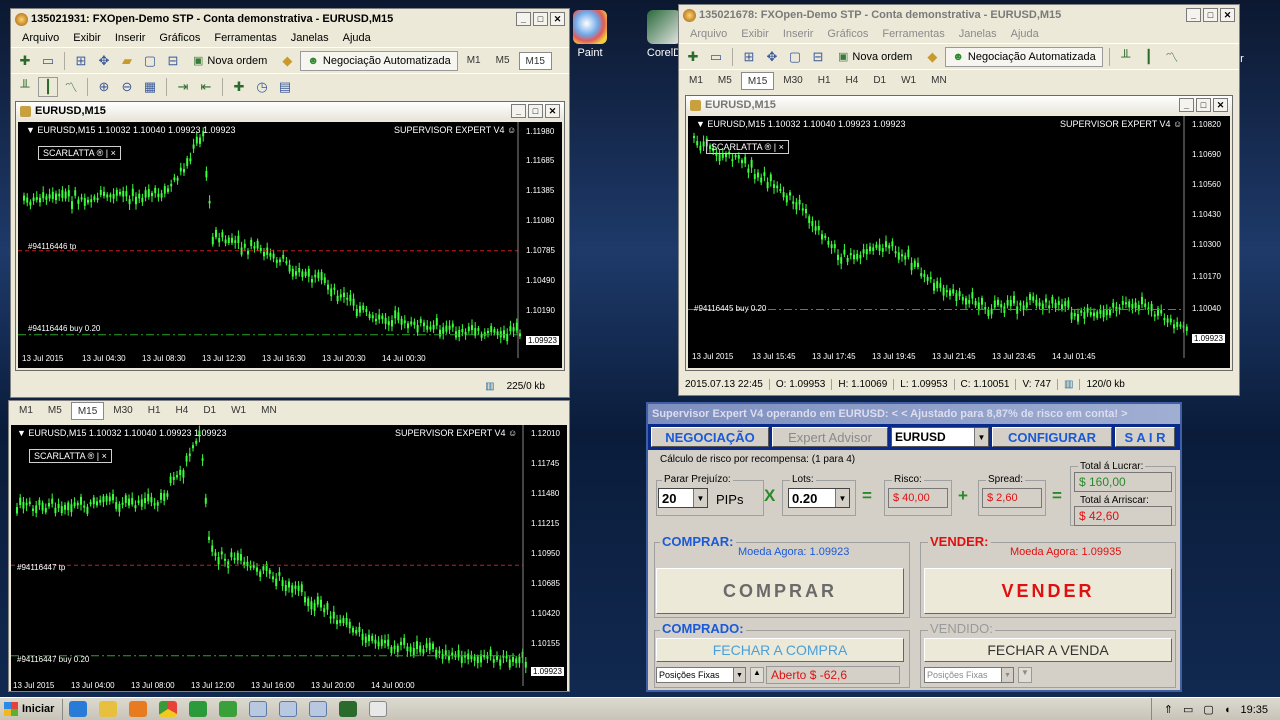  Describe the element at coordinates (830, 437) in the screenshot. I see `expert-advisor-button: Expert Advisor` at that location.